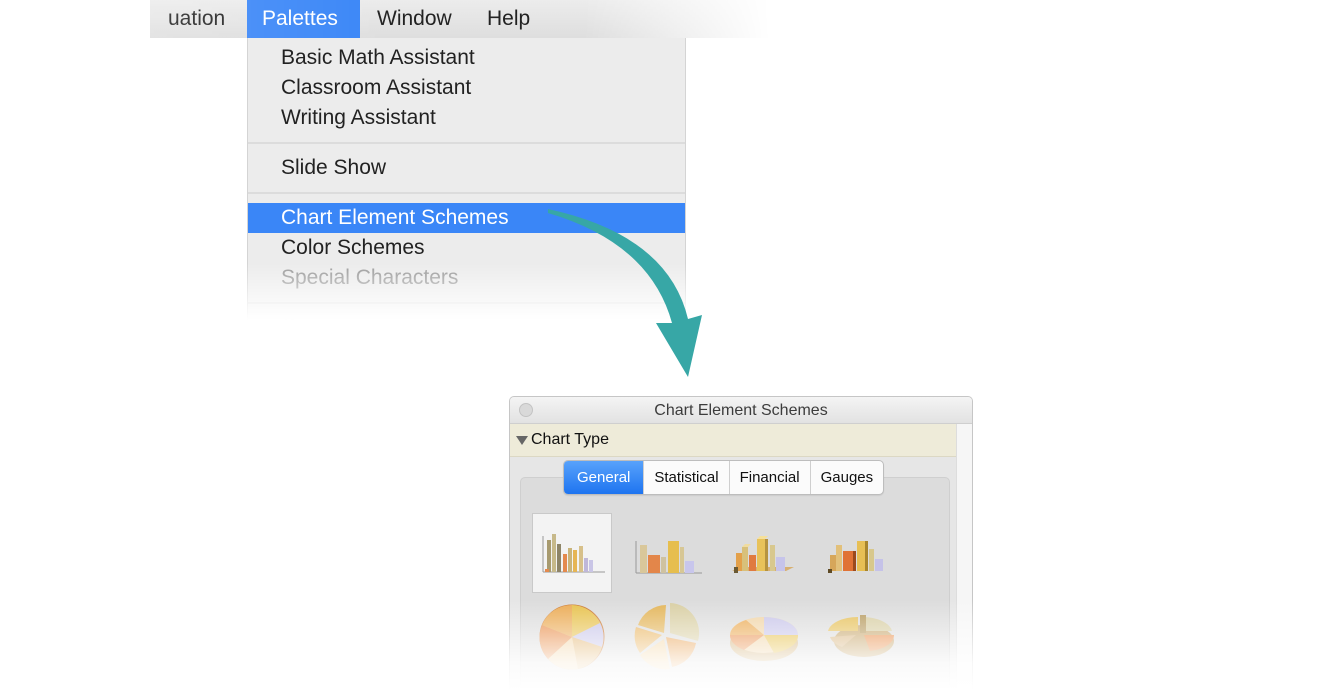 Image resolution: width=1342 pixels, height=690 pixels. Describe the element at coordinates (466, 88) in the screenshot. I see `menu-item-classroom-assistant: Classroom Assistant` at that location.